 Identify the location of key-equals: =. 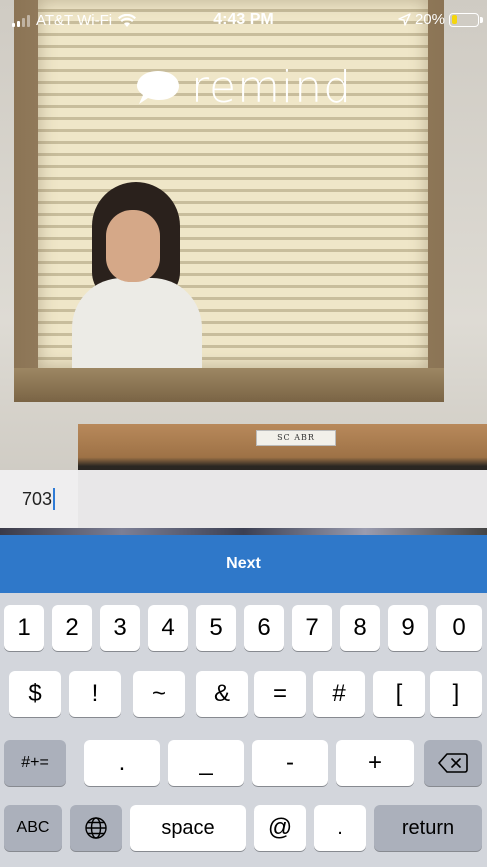
(280, 694).